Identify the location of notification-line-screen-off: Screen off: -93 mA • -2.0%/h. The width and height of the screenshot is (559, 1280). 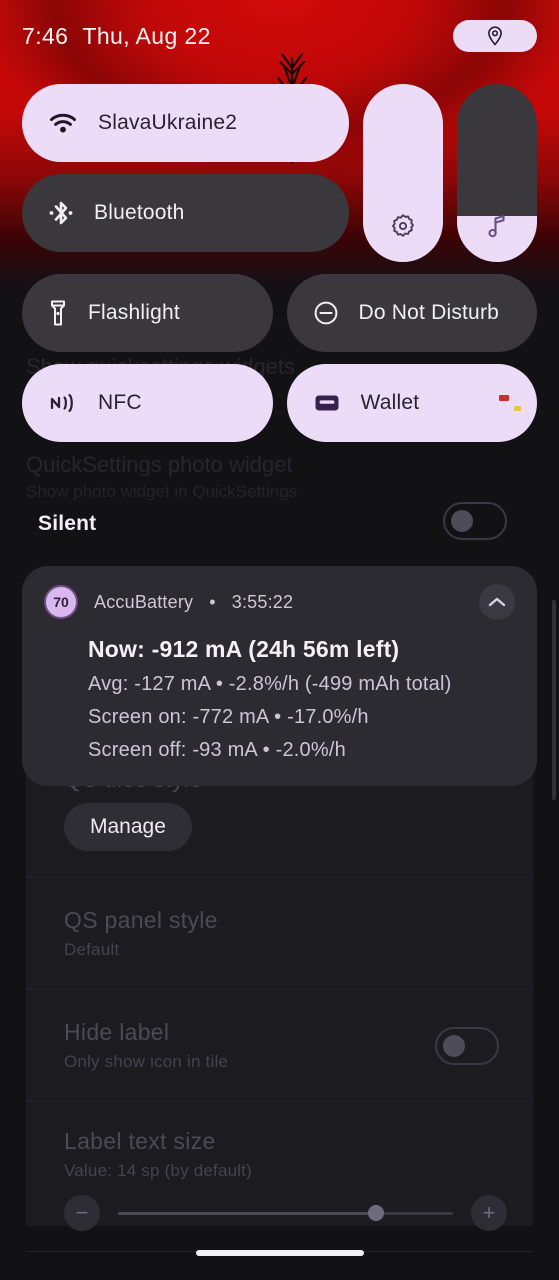
(217, 750).